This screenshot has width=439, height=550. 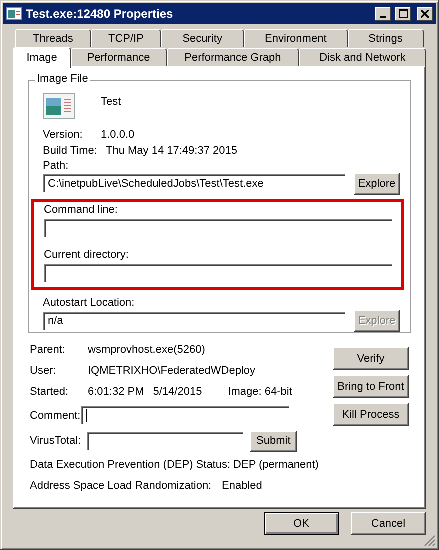 What do you see at coordinates (87, 254) in the screenshot?
I see `current-directory-label: Current directory:` at bounding box center [87, 254].